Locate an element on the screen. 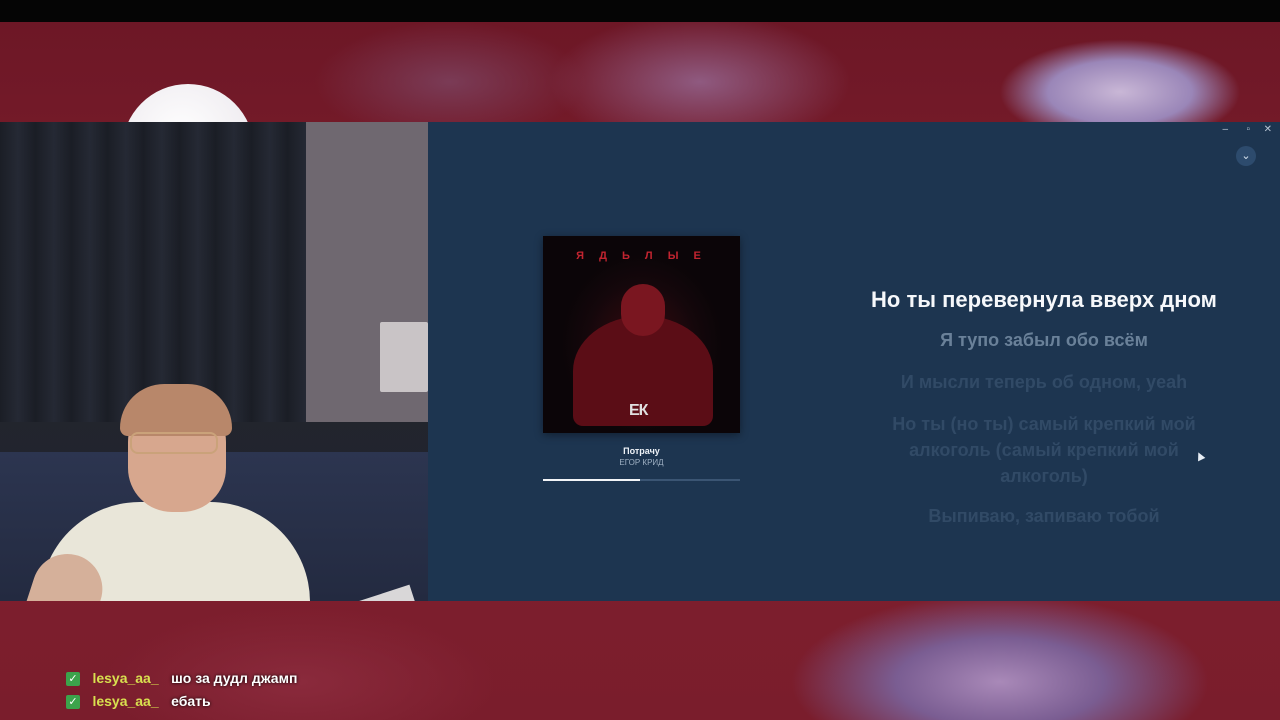 Image resolution: width=1280 pixels, height=720 pixels. chat-message: ✓ lesya_aa_ ебать is located at coordinates (181, 702).